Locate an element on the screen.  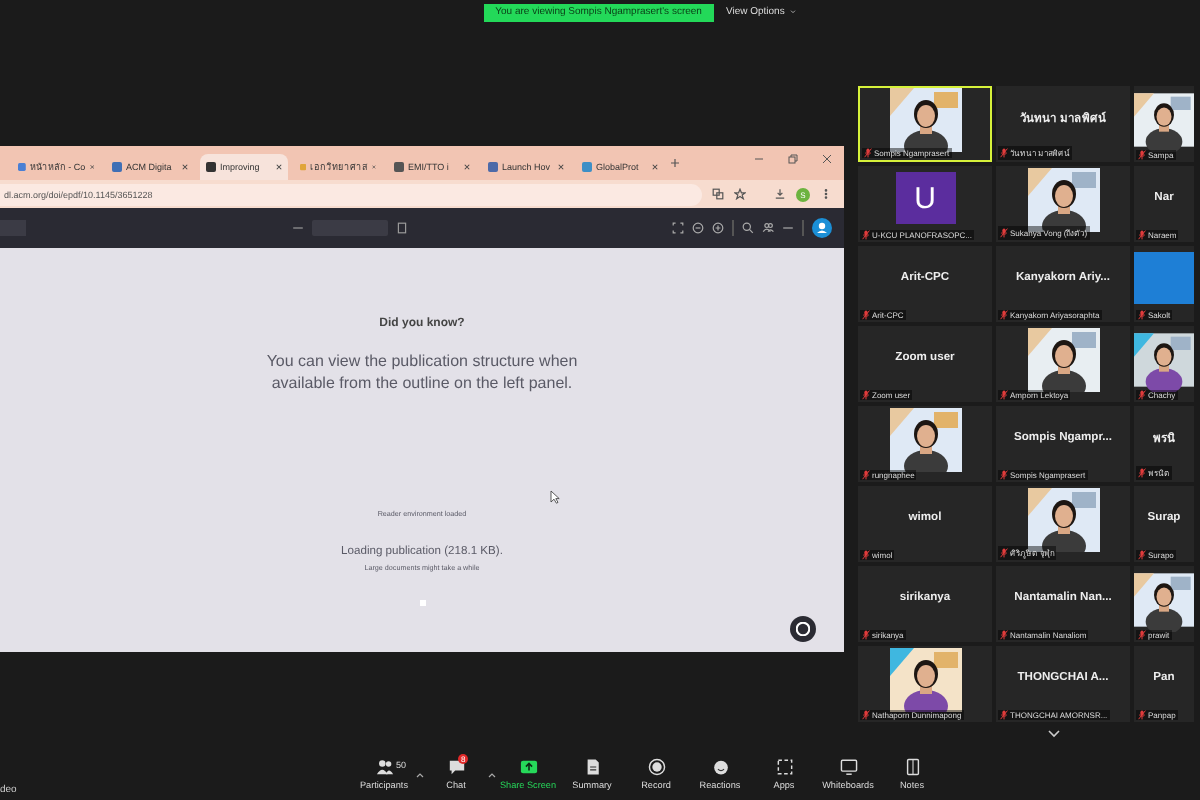
notes-icon is located at coordinates (912, 767).